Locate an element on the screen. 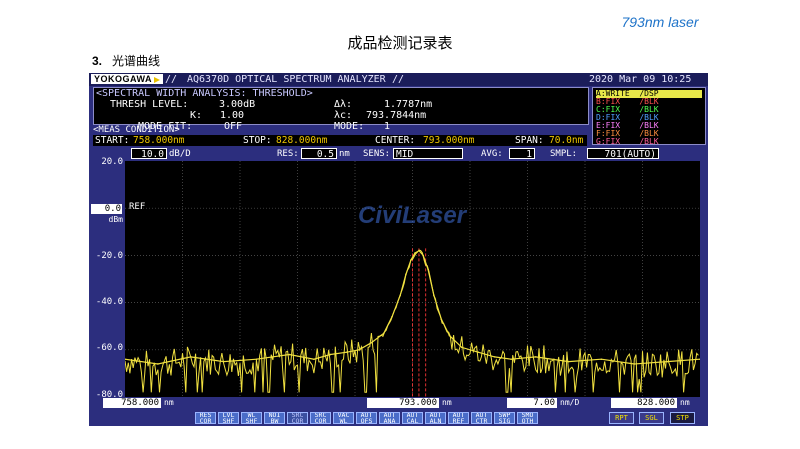  thresh-value: 3.00dB is located at coordinates (237, 104).